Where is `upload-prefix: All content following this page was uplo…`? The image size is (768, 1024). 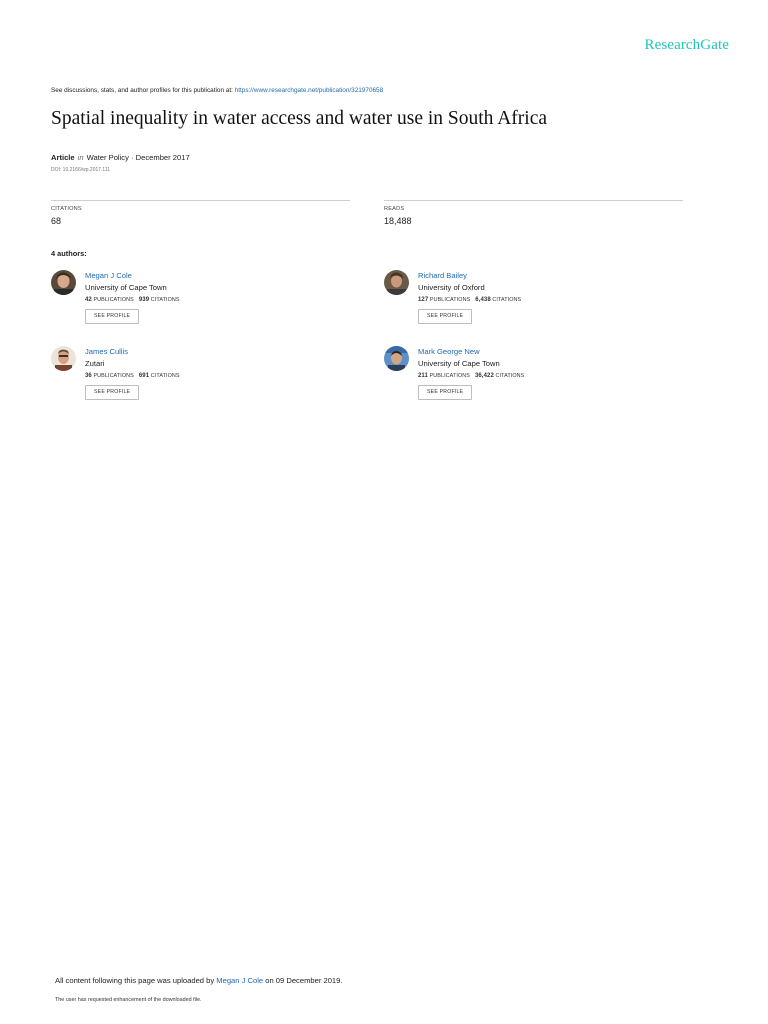
upload-prefix: All content following this page was uplo… is located at coordinates (136, 980).